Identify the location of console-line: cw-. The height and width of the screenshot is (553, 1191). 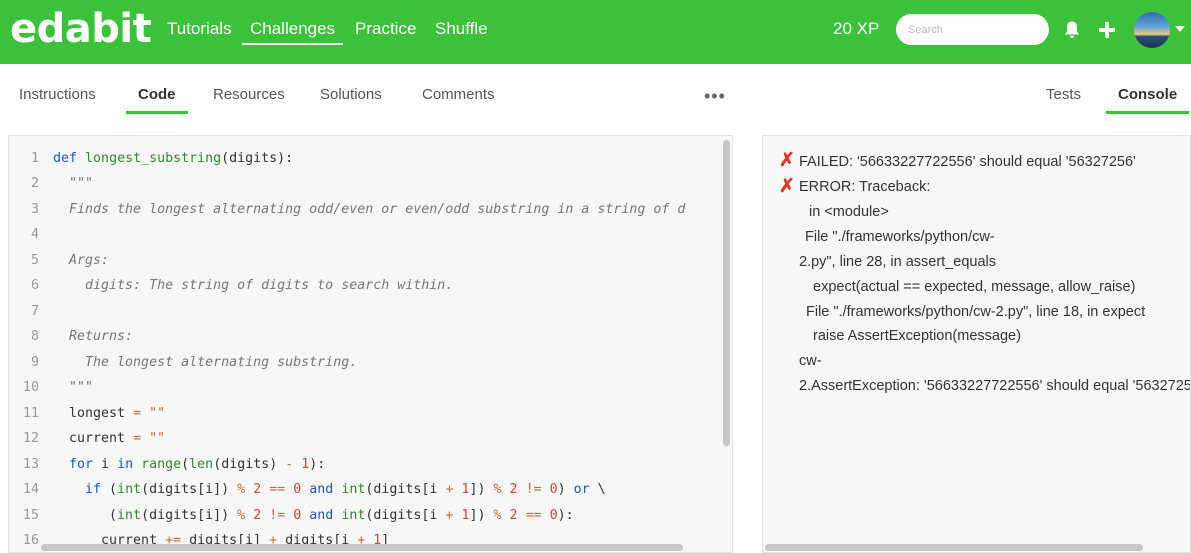
(810, 361).